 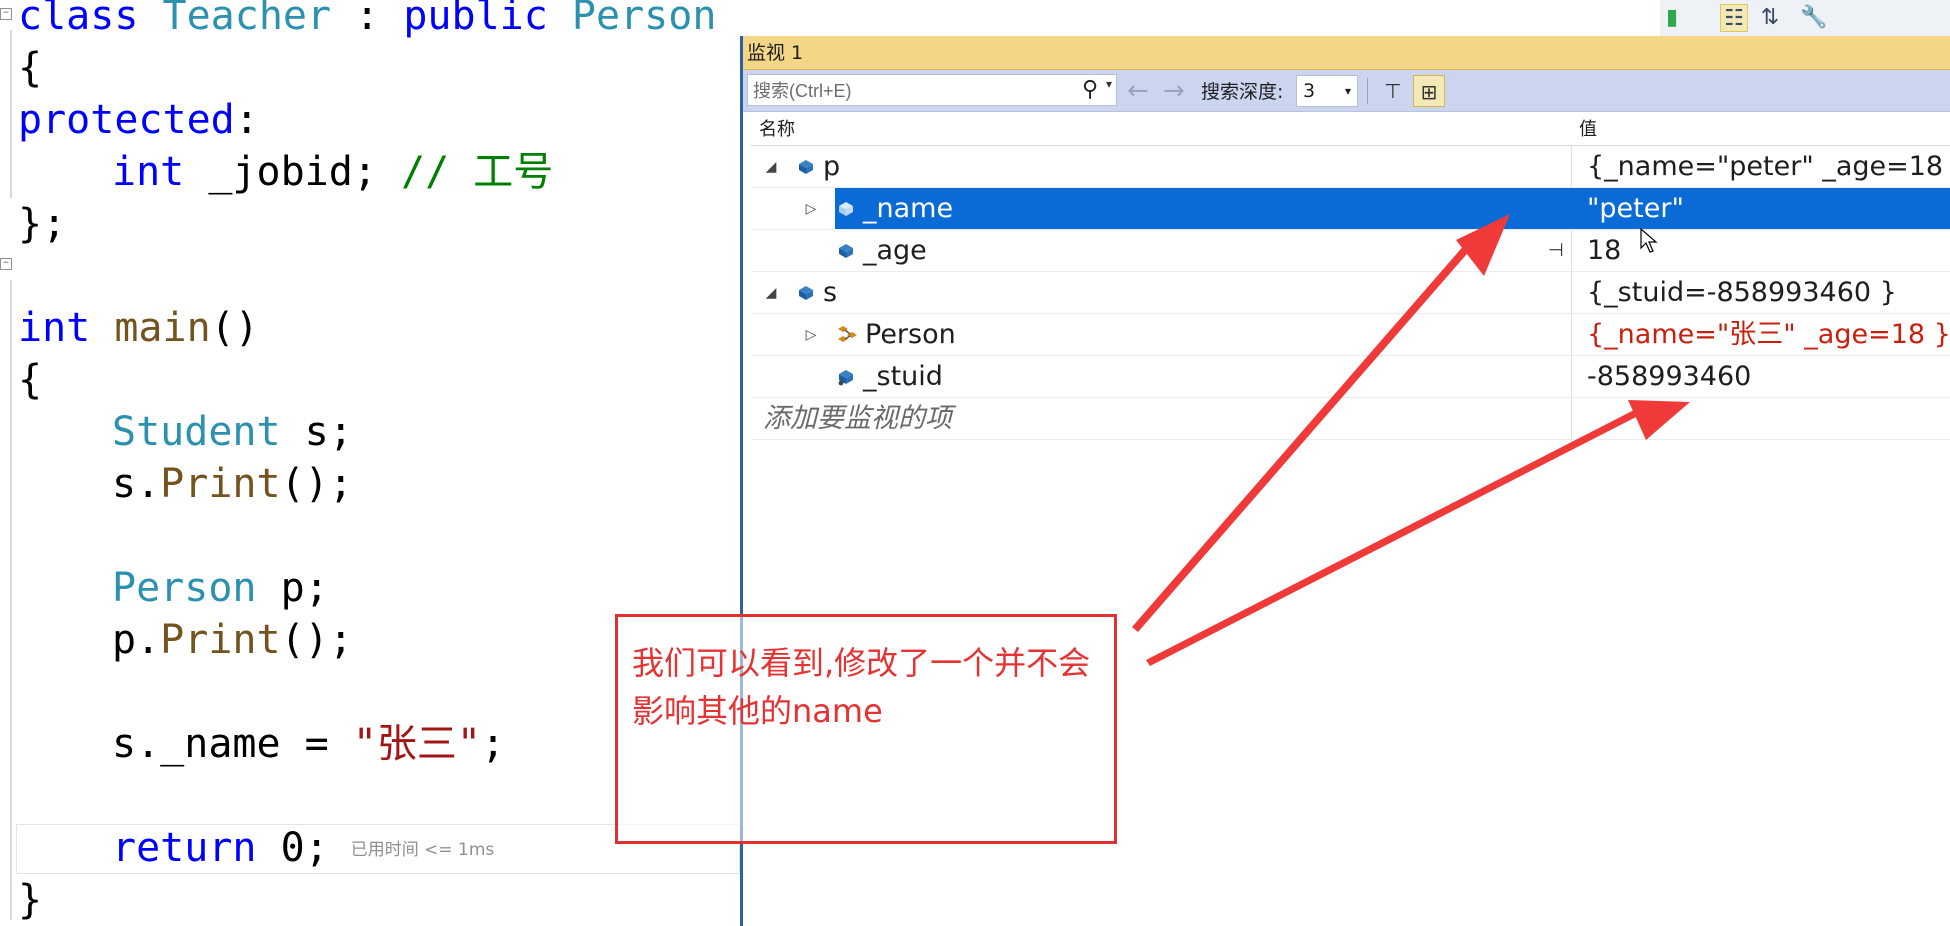 What do you see at coordinates (309, 744) in the screenshot?
I see `code-line: s._name = "张三";` at bounding box center [309, 744].